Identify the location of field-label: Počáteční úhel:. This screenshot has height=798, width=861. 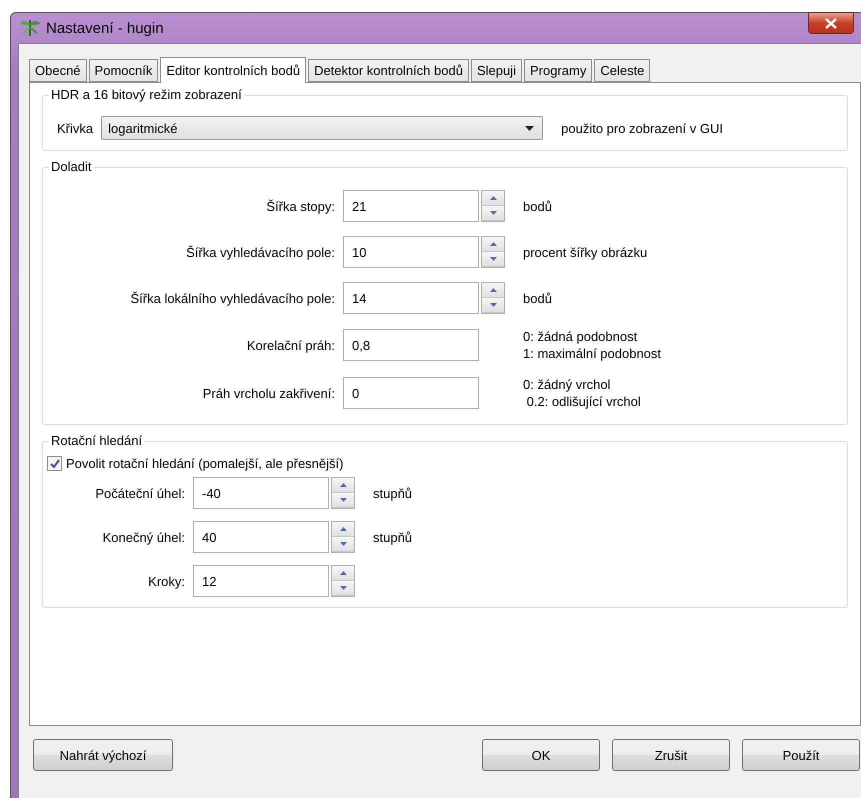
(140, 493).